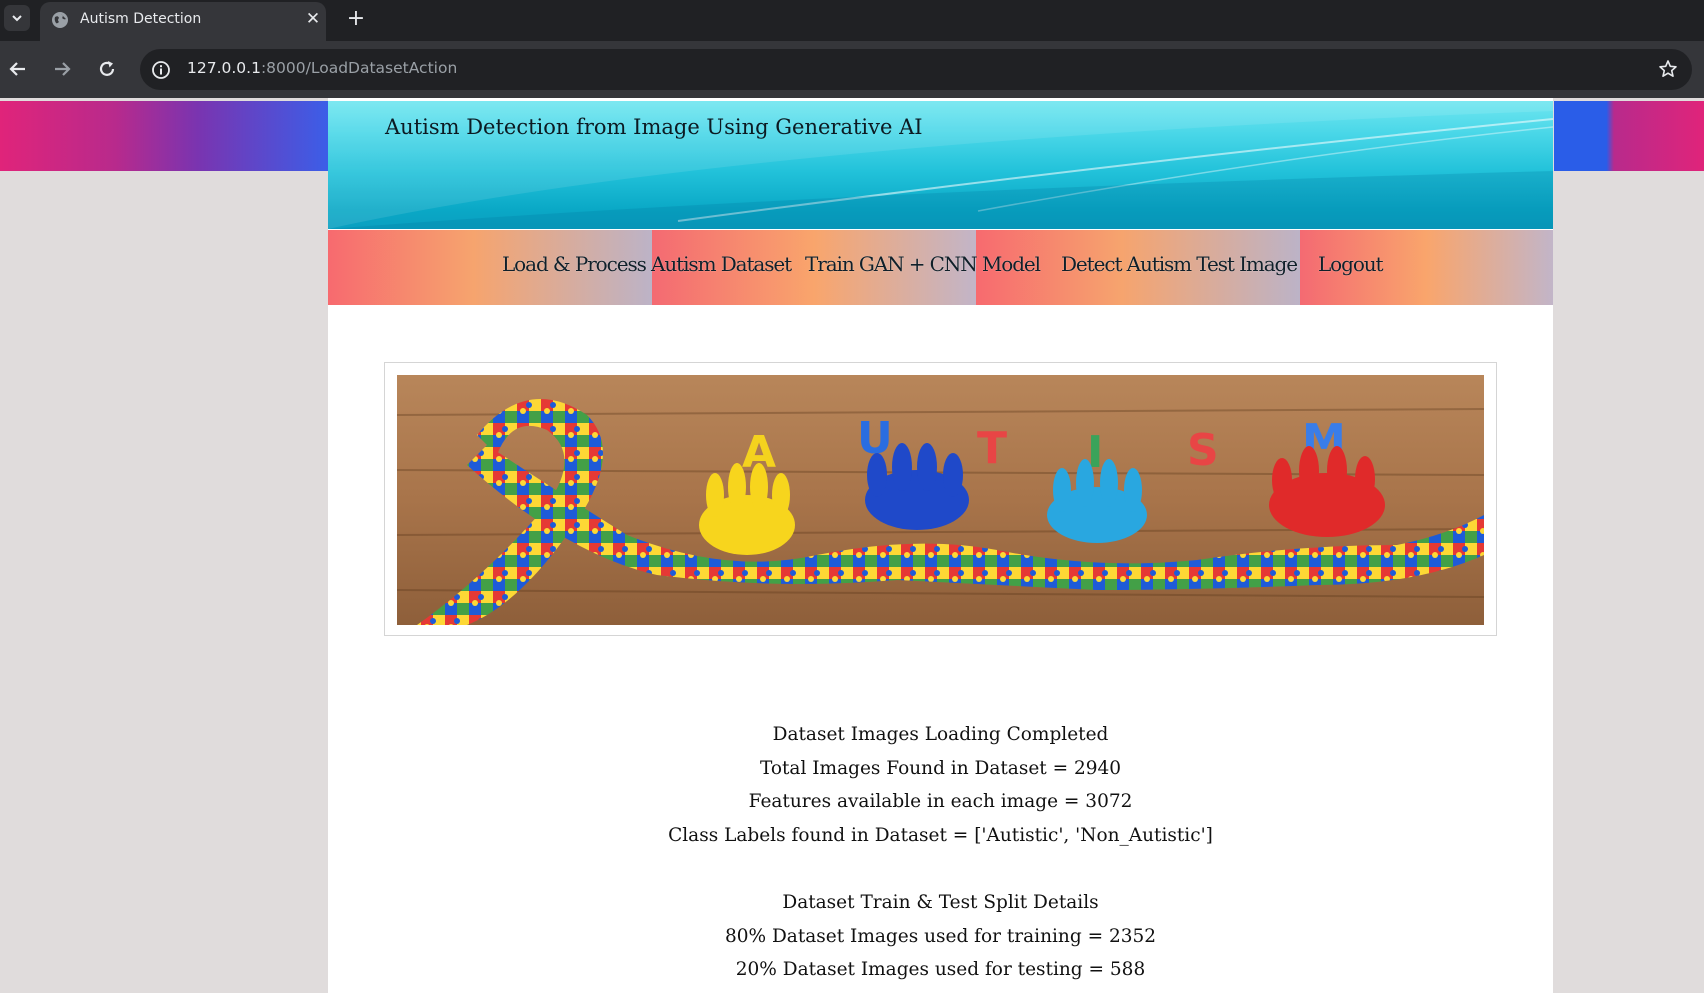 The height and width of the screenshot is (993, 1704). I want to click on result-line: Features available in each image = 3072, so click(940, 801).